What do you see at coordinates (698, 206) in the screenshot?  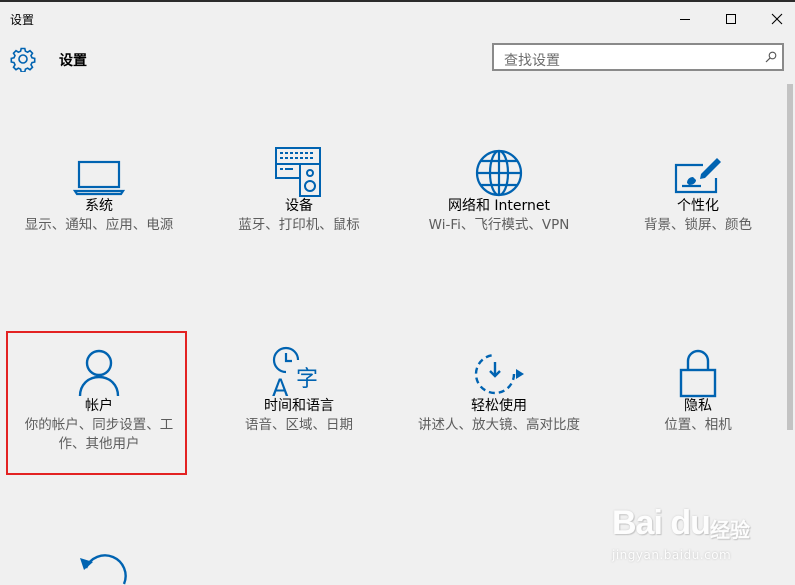 I see `tile-label: 个性化` at bounding box center [698, 206].